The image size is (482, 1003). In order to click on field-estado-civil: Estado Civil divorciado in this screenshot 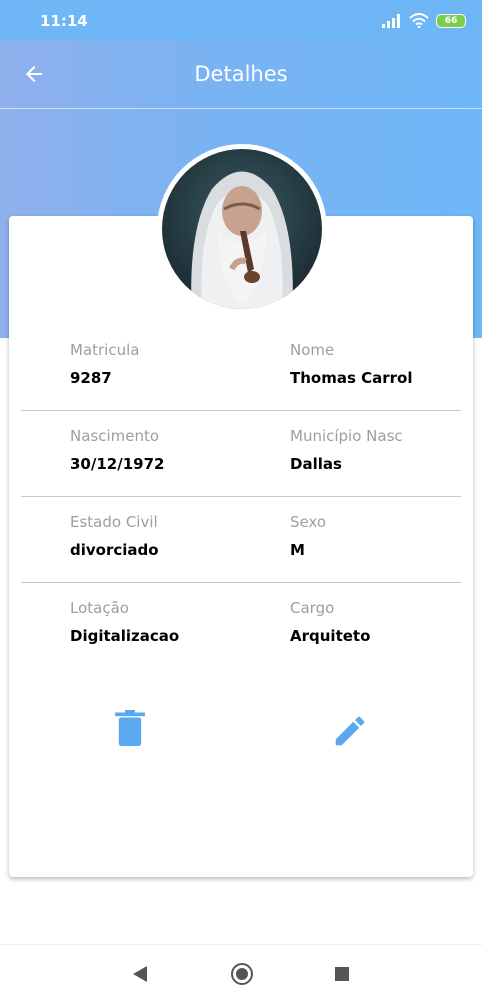, I will do `click(170, 536)`.